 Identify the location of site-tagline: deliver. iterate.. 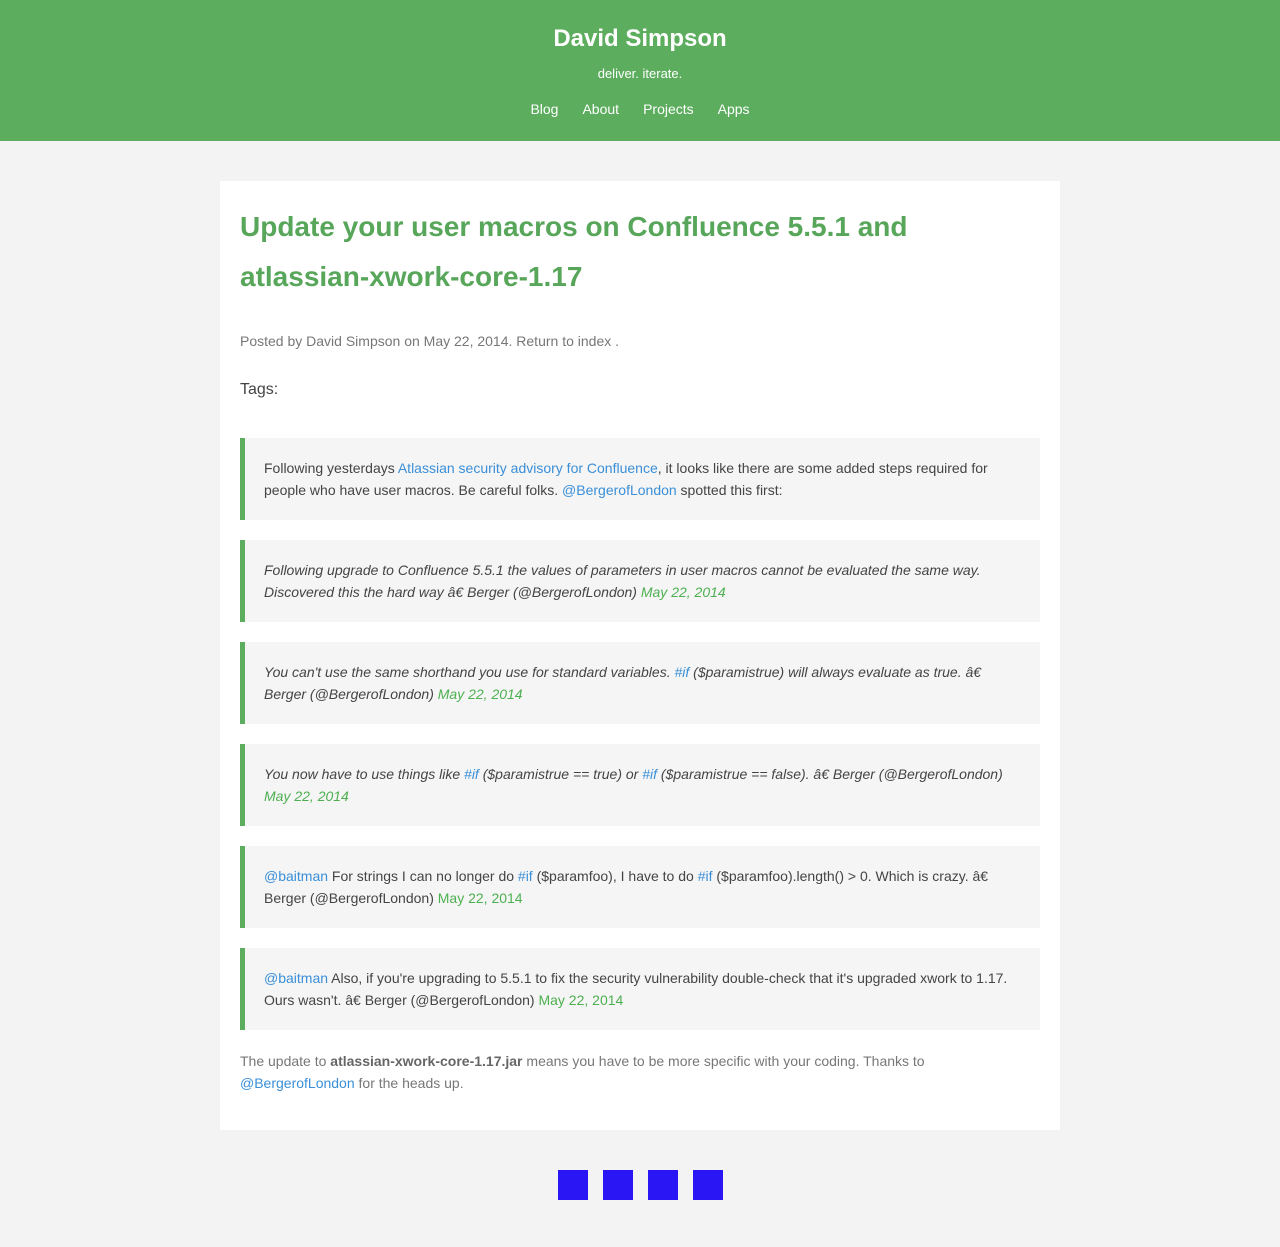
(640, 73).